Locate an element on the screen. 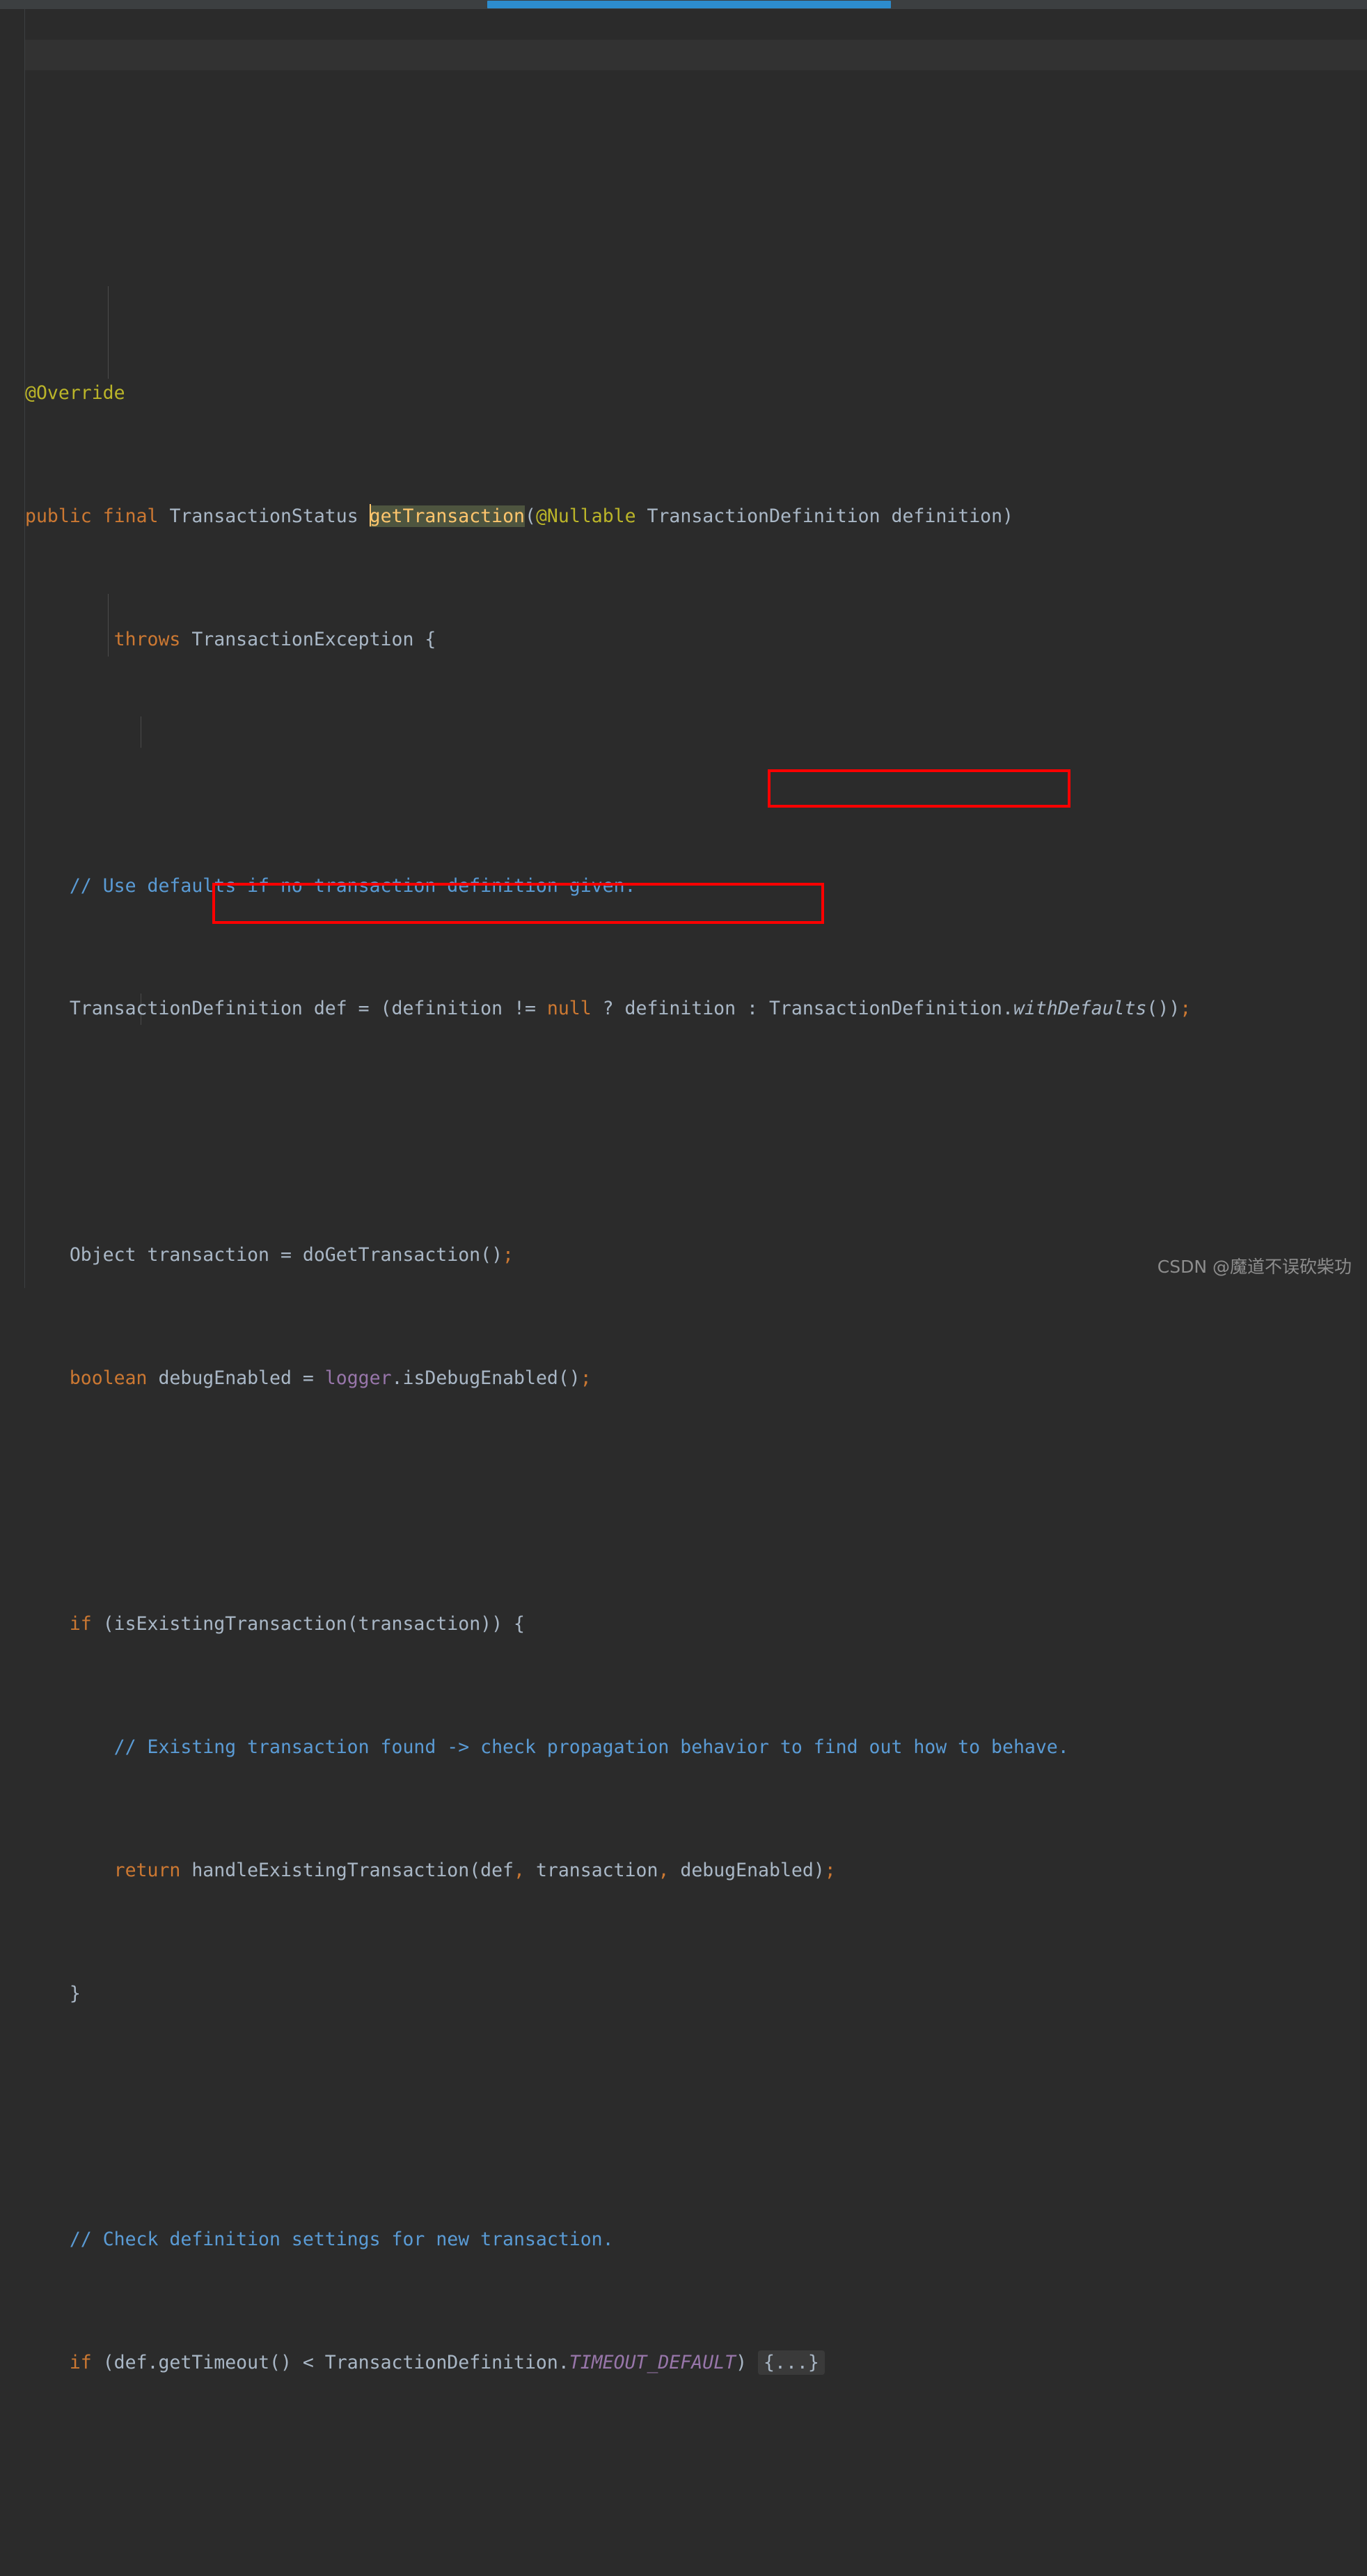 This screenshot has width=1367, height=2576. indent-guide is located at coordinates (108, 332).